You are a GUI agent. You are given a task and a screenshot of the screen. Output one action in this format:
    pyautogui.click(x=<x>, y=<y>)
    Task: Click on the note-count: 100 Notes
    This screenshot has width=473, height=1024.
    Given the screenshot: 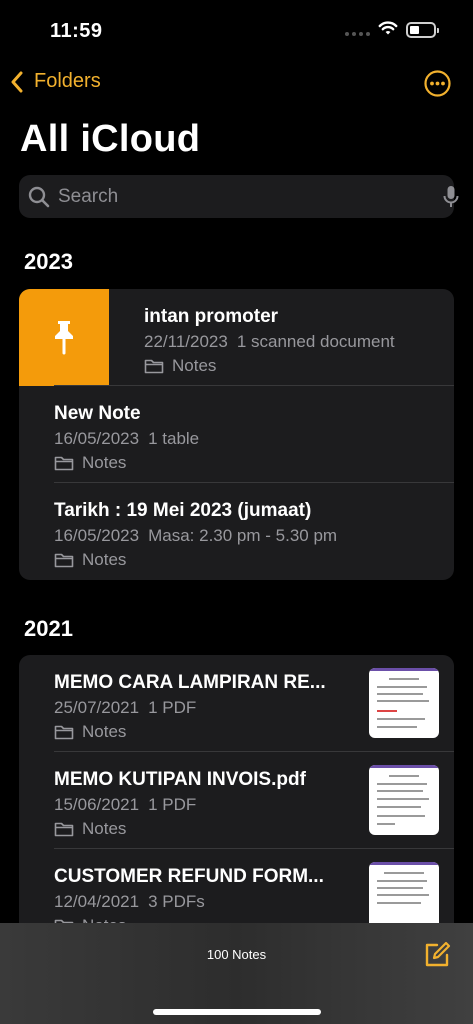 What is the action you would take?
    pyautogui.click(x=236, y=954)
    